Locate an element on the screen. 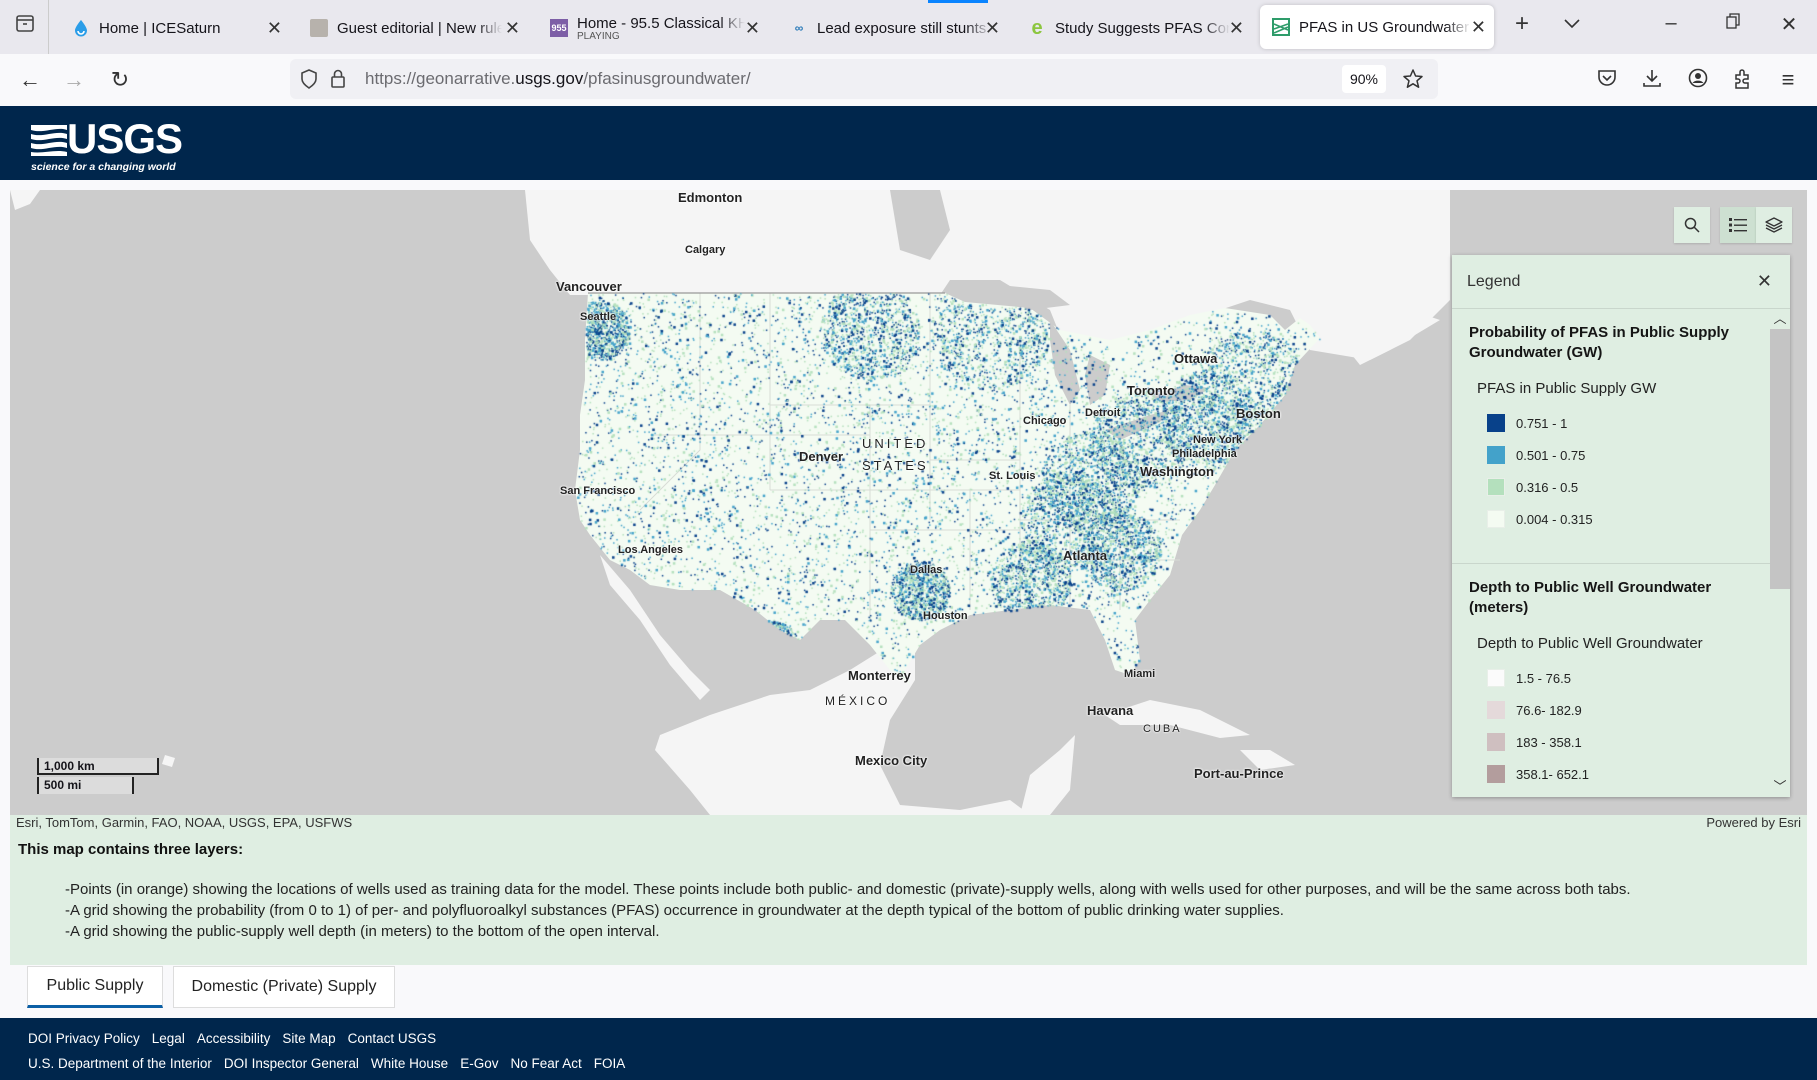 The width and height of the screenshot is (1817, 1080). pocket-icon is located at coordinates (1607, 80).